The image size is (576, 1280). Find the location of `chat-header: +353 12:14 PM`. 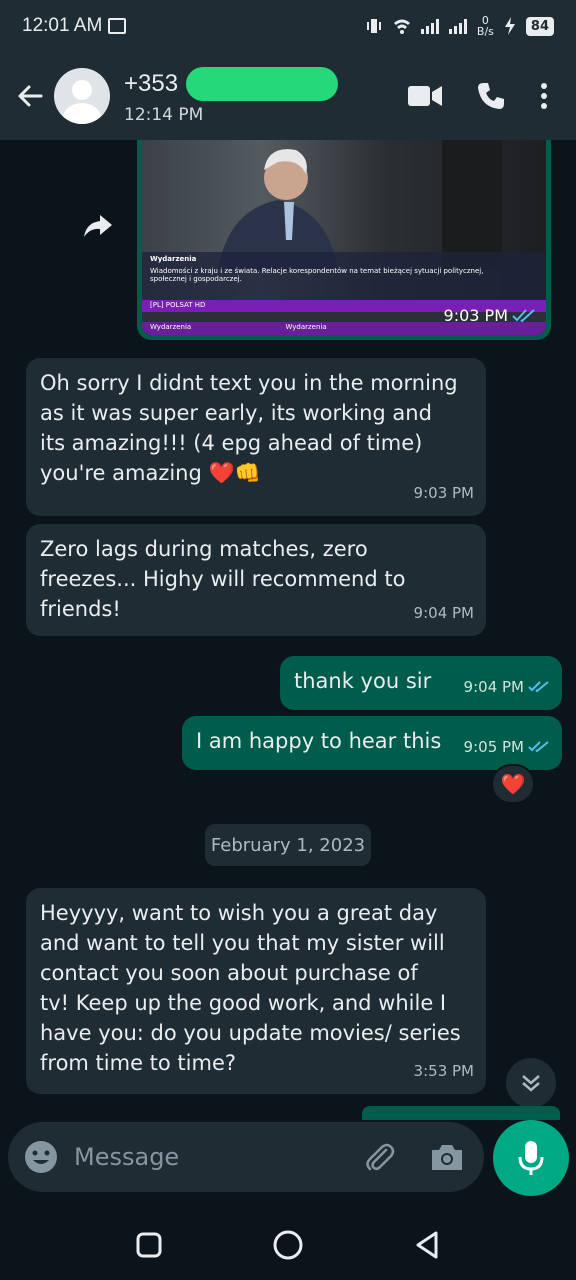

chat-header: +353 12:14 PM is located at coordinates (288, 96).